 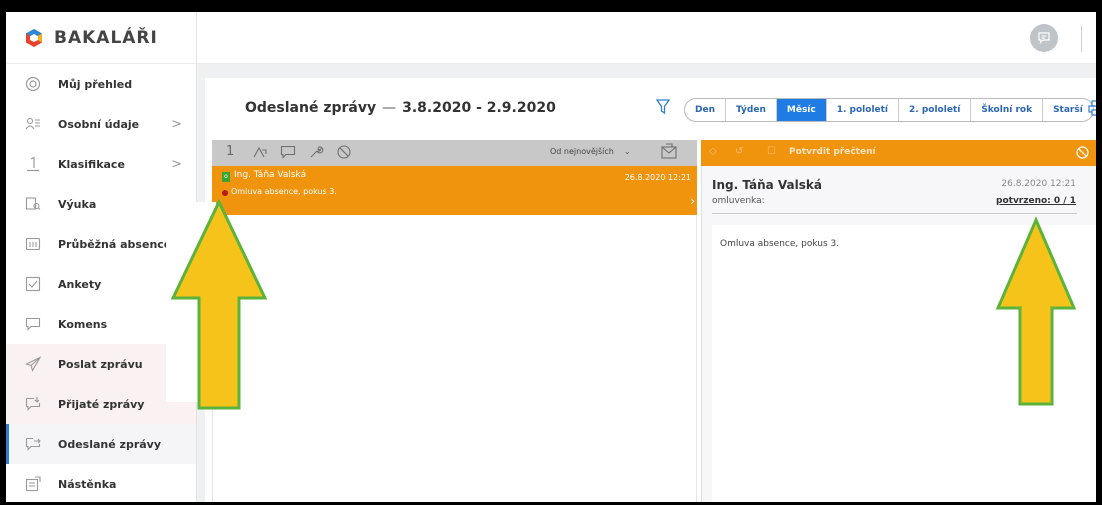 What do you see at coordinates (260, 152) in the screenshot?
I see `reply-icon` at bounding box center [260, 152].